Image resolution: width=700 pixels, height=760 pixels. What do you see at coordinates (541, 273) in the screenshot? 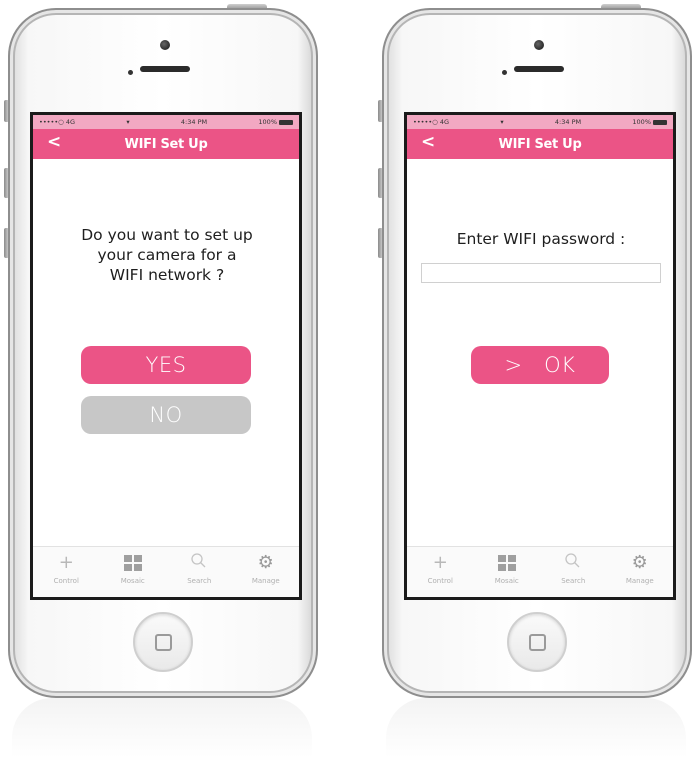
I see `password-input` at bounding box center [541, 273].